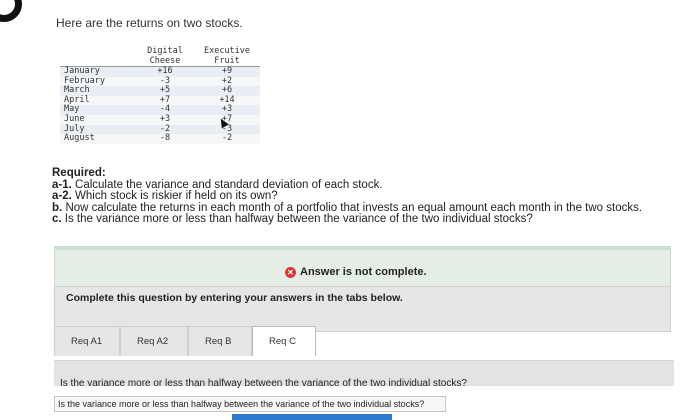 The image size is (700, 420). Describe the element at coordinates (362, 248) in the screenshot. I see `status-strip` at that location.